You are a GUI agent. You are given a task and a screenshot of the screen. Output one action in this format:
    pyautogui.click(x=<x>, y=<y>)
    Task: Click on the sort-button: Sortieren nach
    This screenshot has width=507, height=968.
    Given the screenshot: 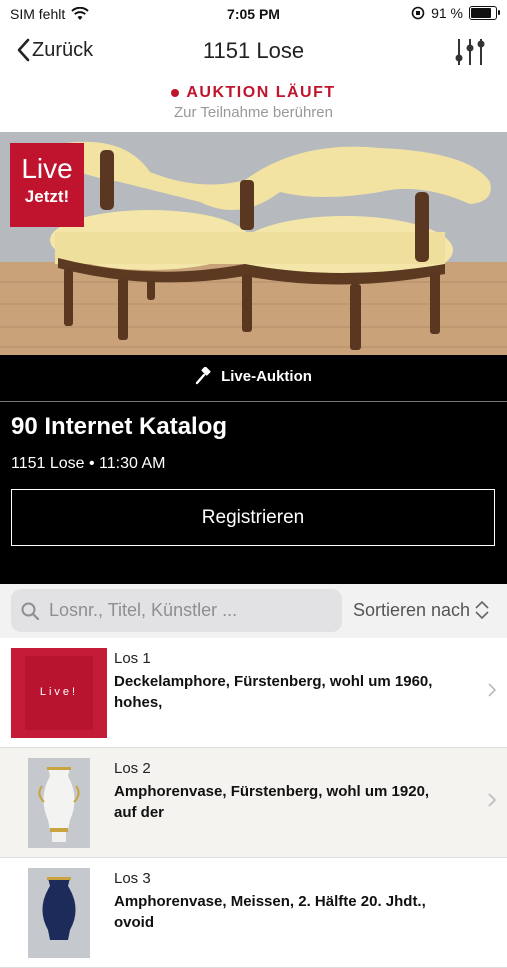 What is the action you would take?
    pyautogui.click(x=422, y=610)
    